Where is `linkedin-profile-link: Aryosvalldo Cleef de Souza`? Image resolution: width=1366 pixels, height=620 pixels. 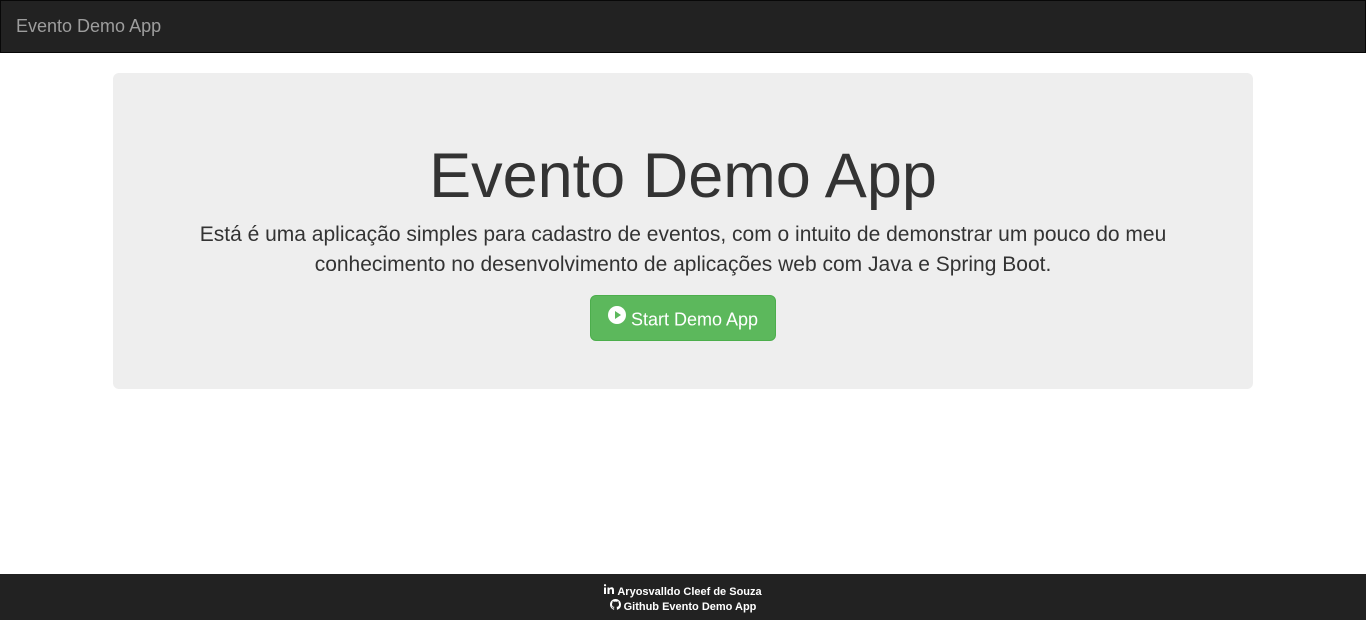
linkedin-profile-link: Aryosvalldo Cleef de Souza is located at coordinates (683, 591).